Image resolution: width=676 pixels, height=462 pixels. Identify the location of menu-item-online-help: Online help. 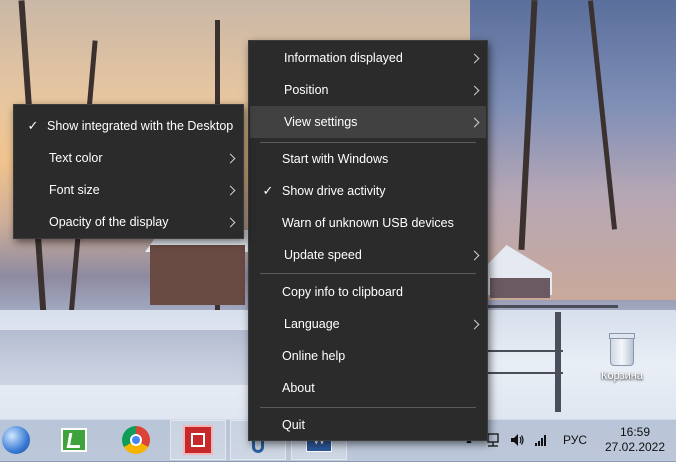
(368, 356).